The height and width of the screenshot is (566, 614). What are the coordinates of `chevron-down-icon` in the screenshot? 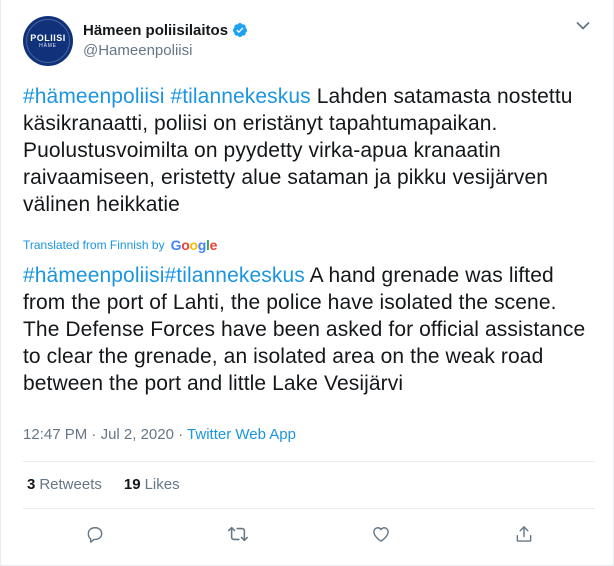 It's located at (583, 26).